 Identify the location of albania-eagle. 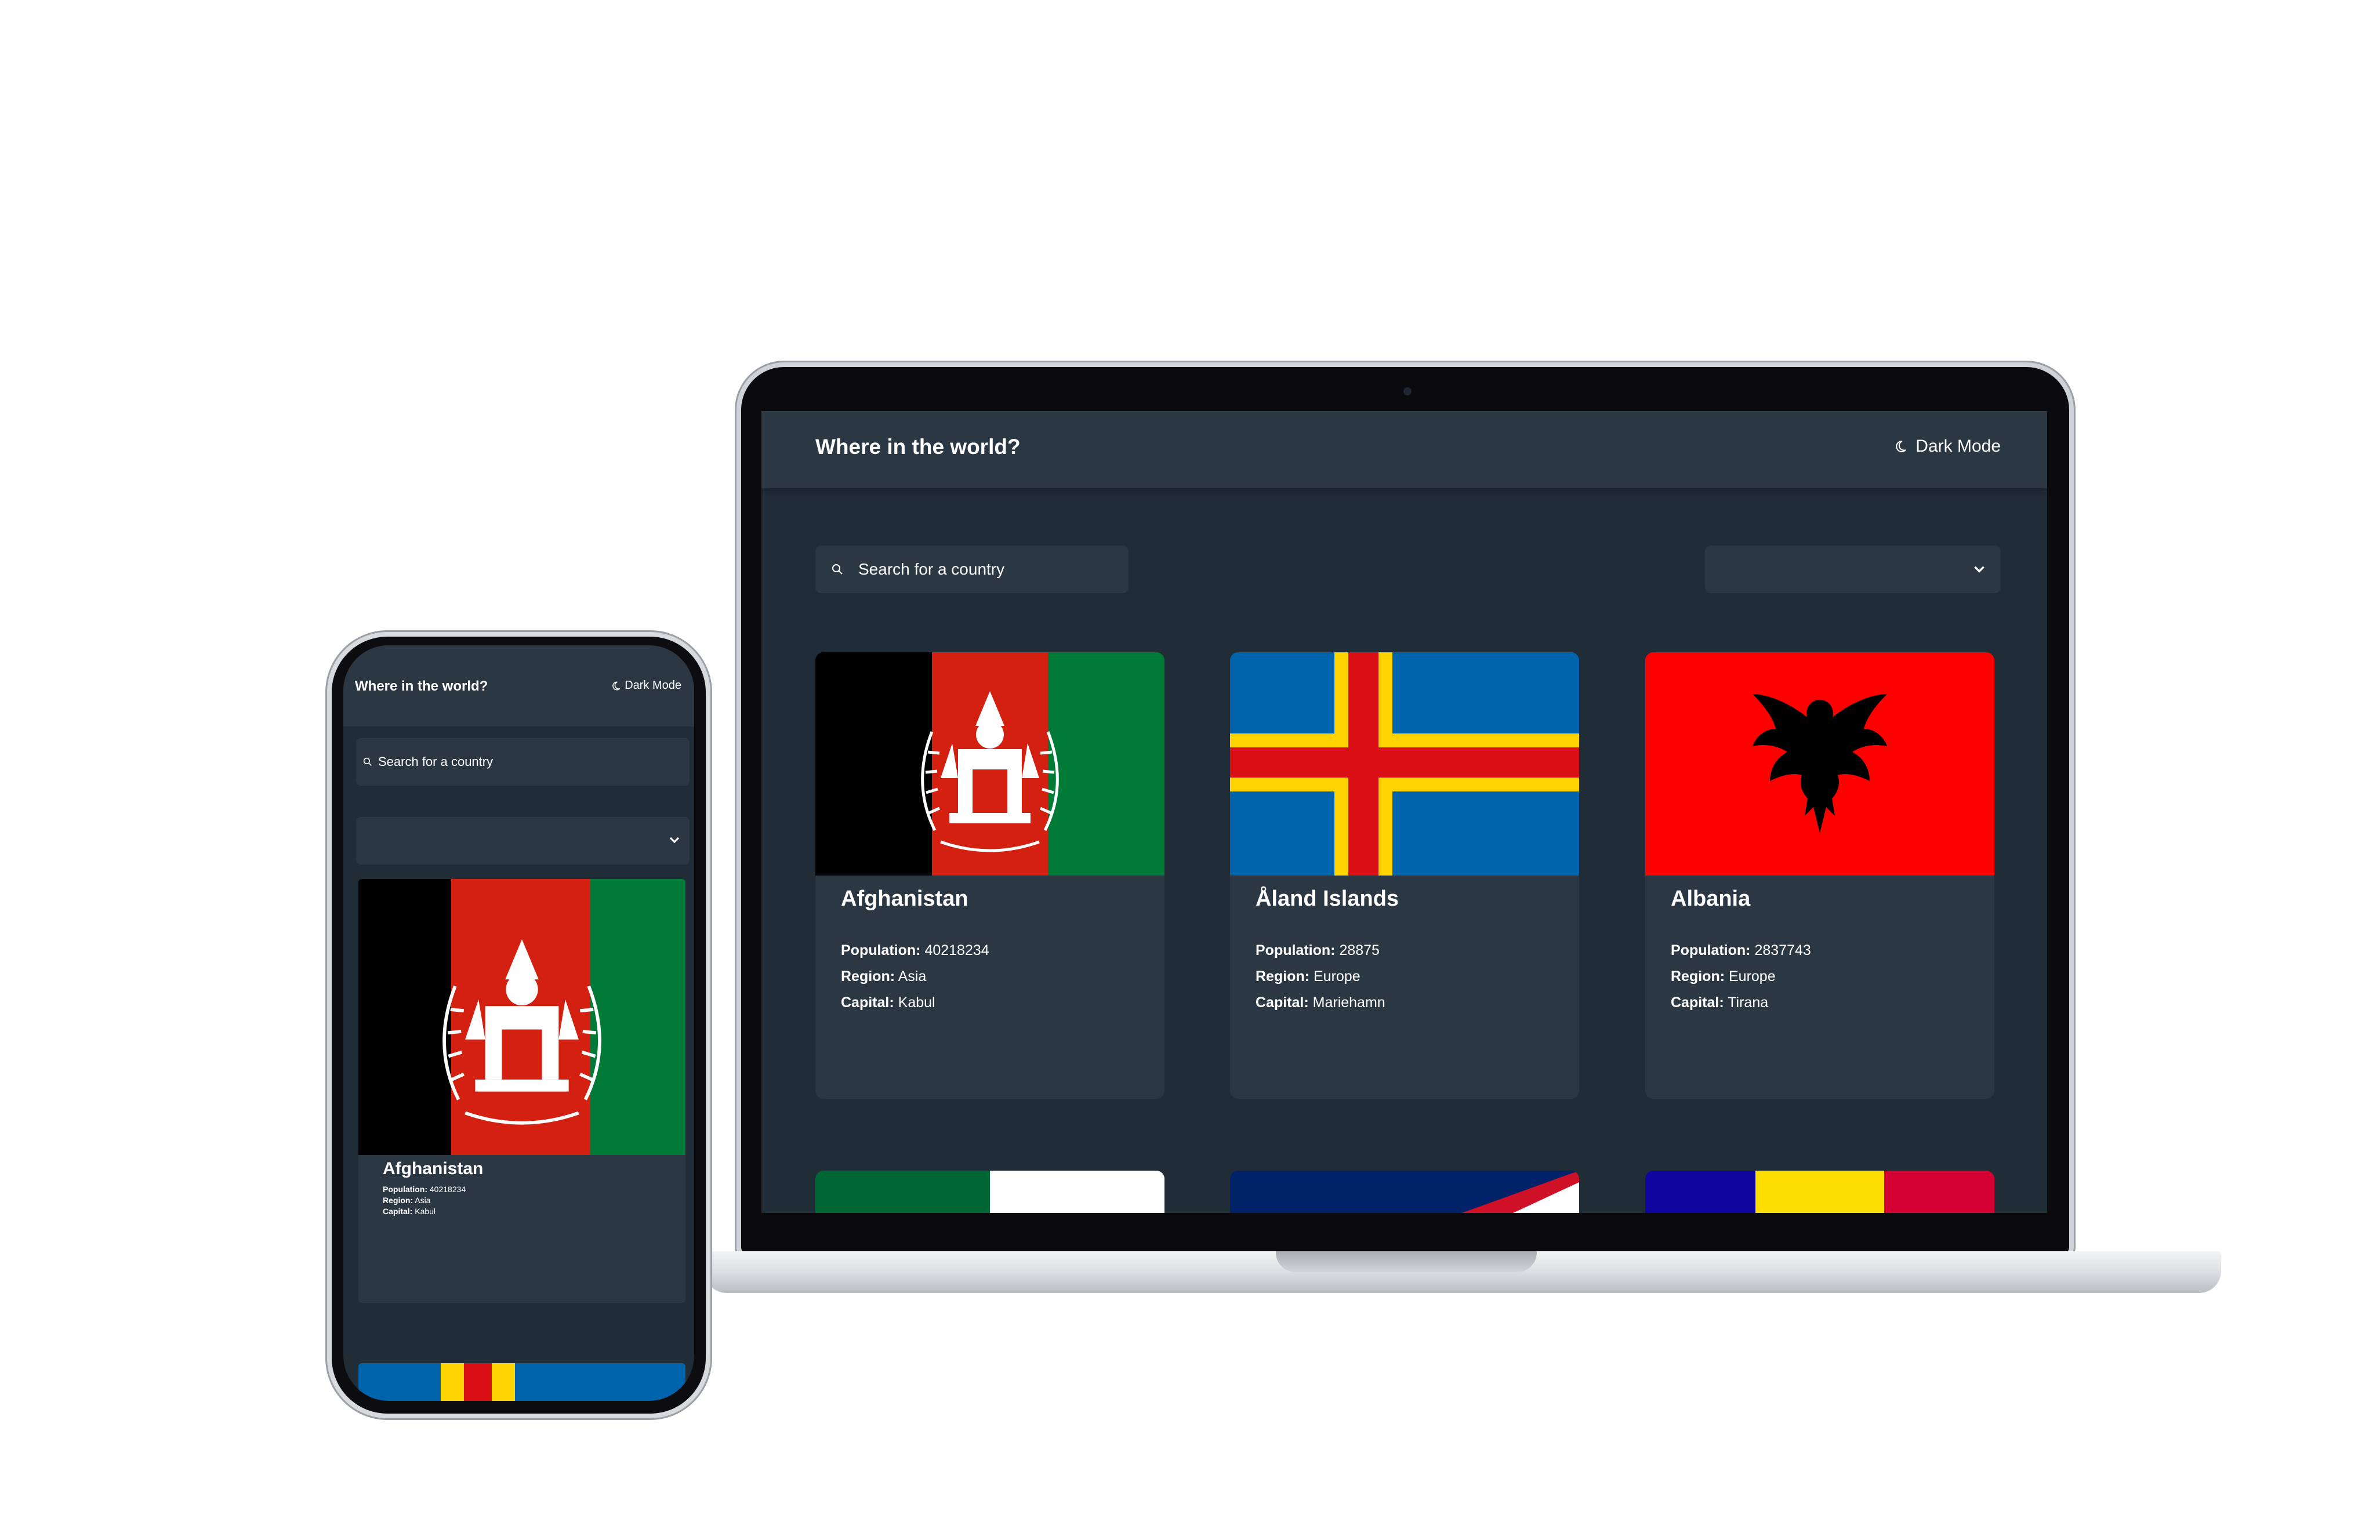
(1820, 763).